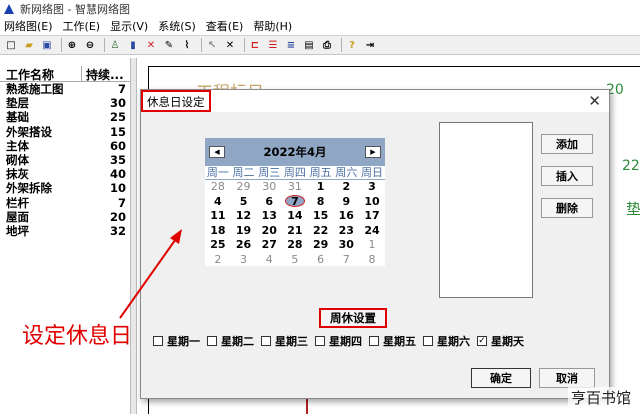 The width and height of the screenshot is (640, 414). What do you see at coordinates (594, 101) in the screenshot?
I see `close-icon: ✕` at bounding box center [594, 101].